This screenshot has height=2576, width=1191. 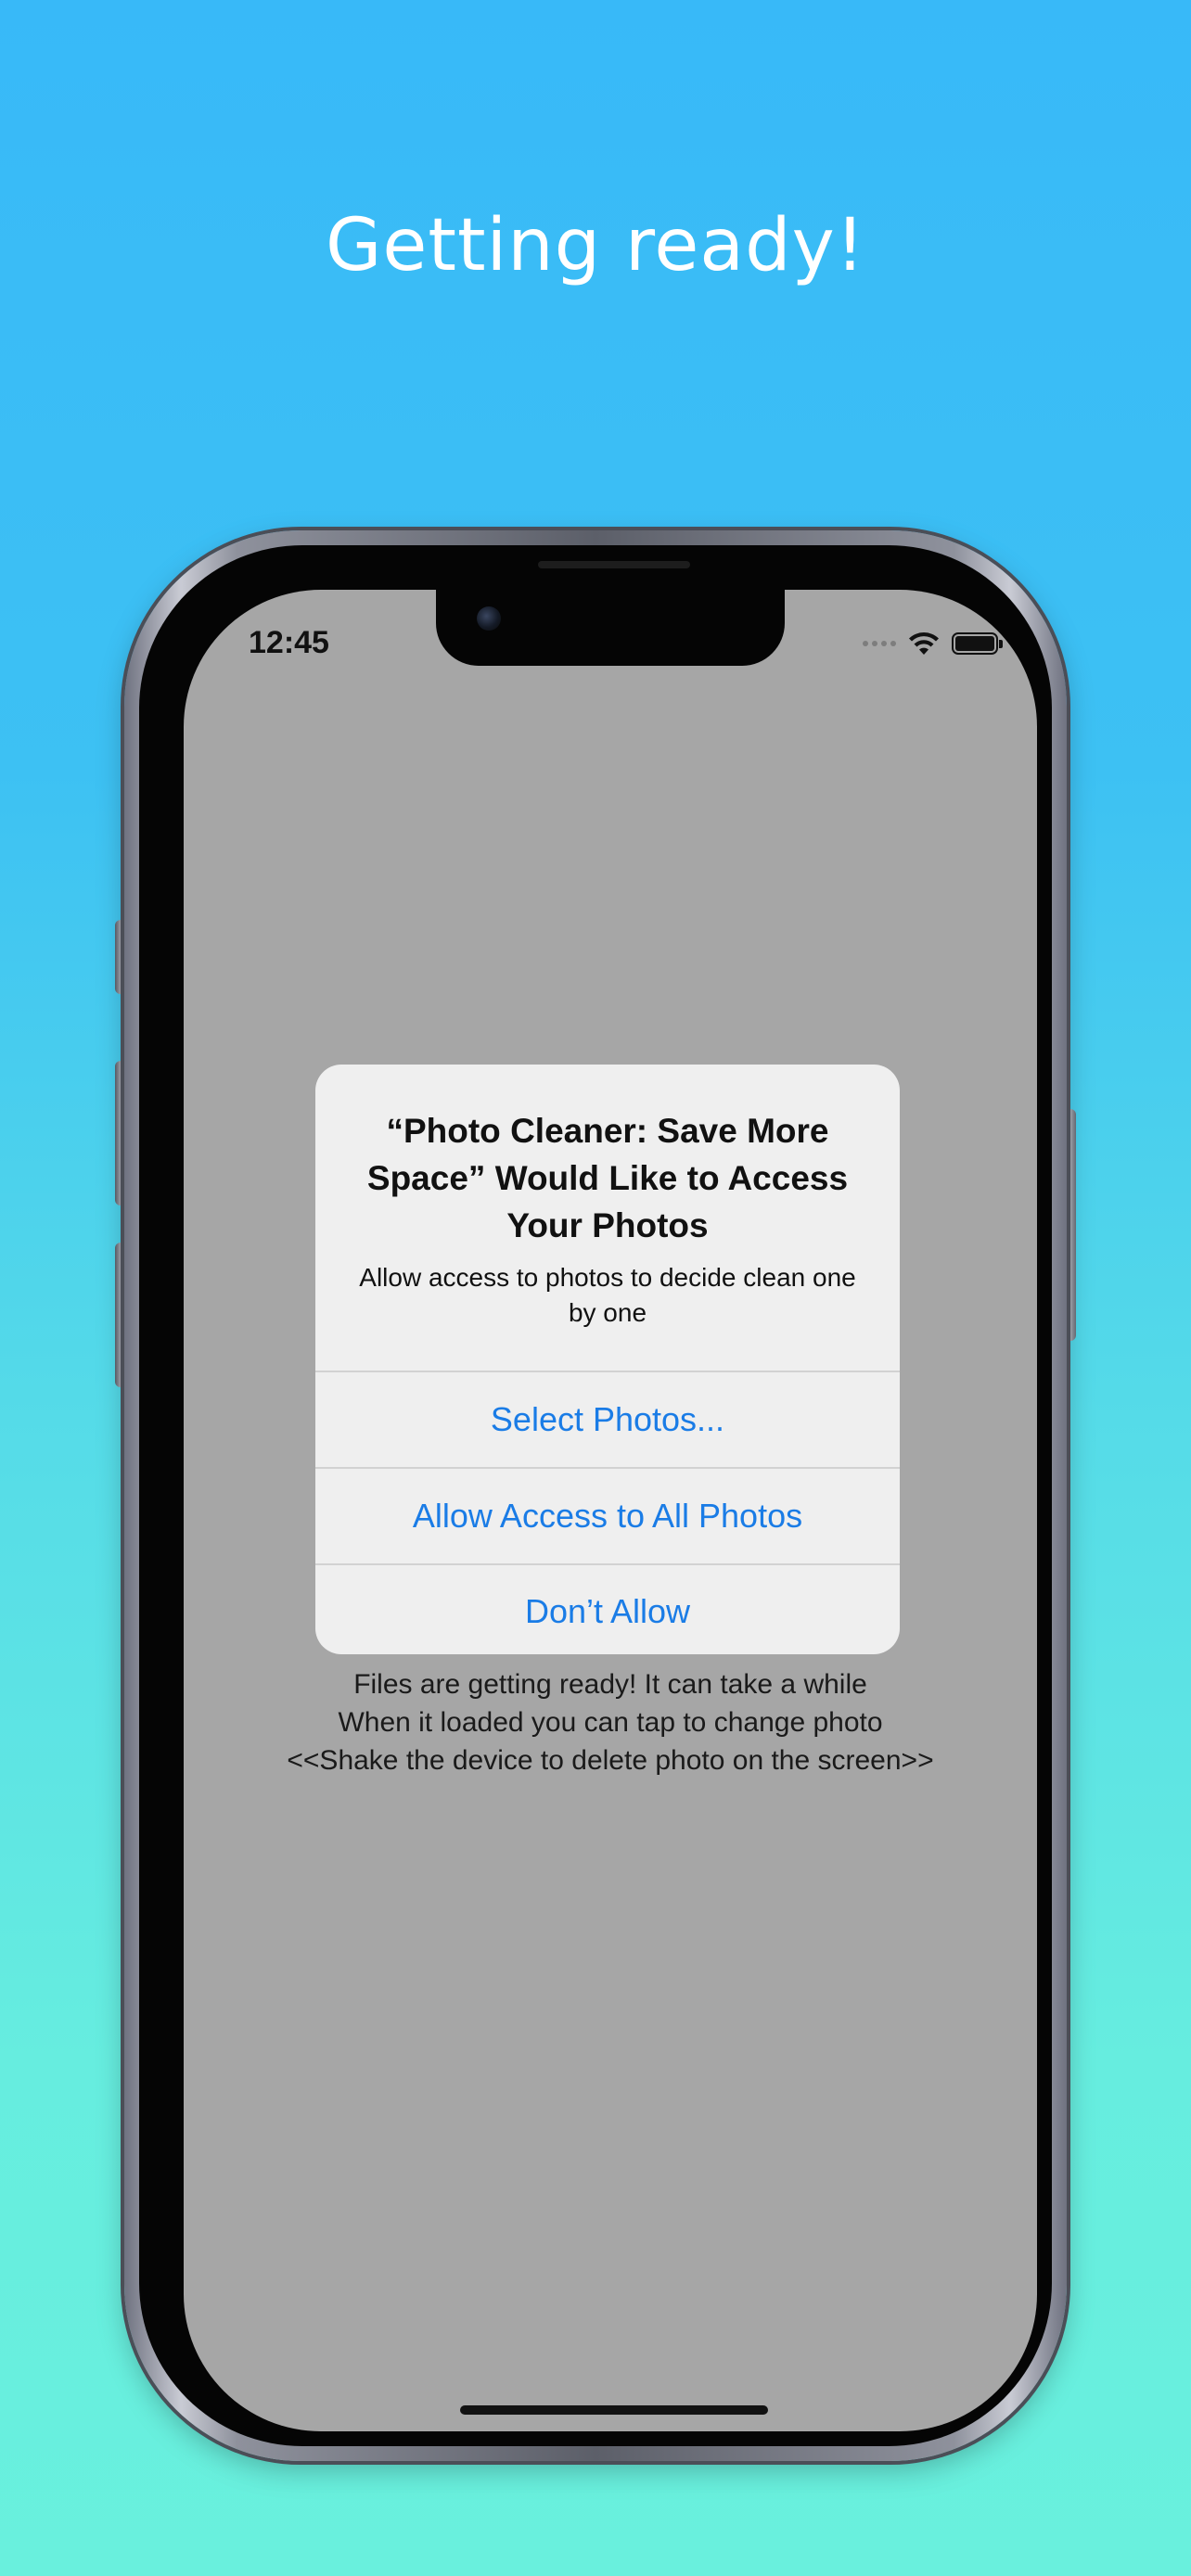 What do you see at coordinates (607, 1608) in the screenshot?
I see `dont-allow-button: Don’t Allow` at bounding box center [607, 1608].